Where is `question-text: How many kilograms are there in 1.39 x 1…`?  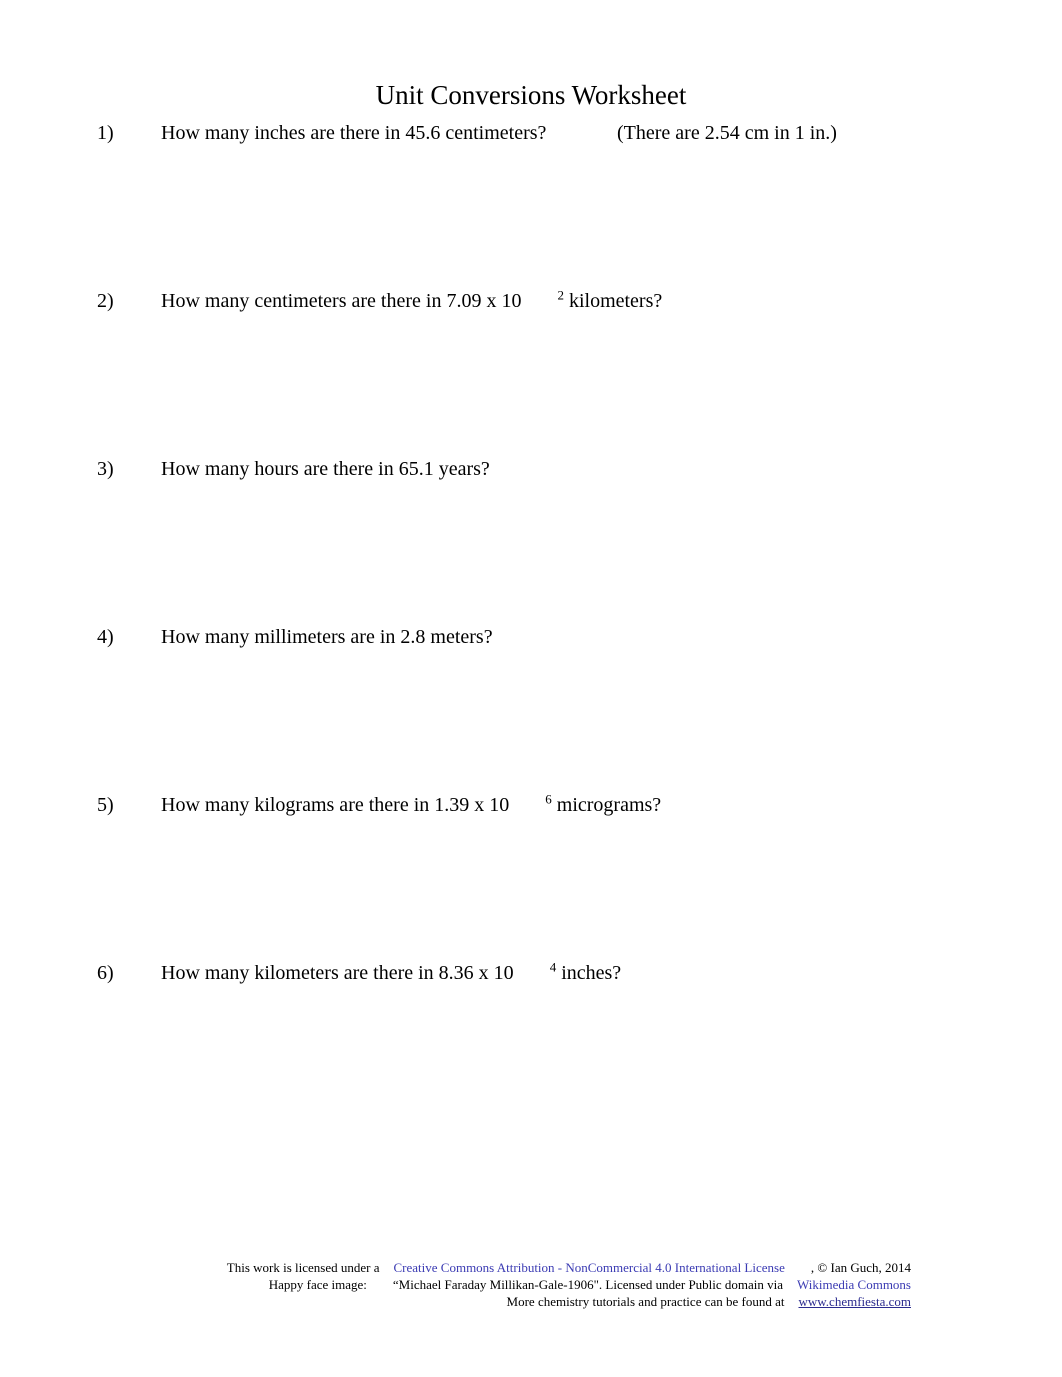
question-text: How many kilograms are there in 1.39 x 1… is located at coordinates (411, 805).